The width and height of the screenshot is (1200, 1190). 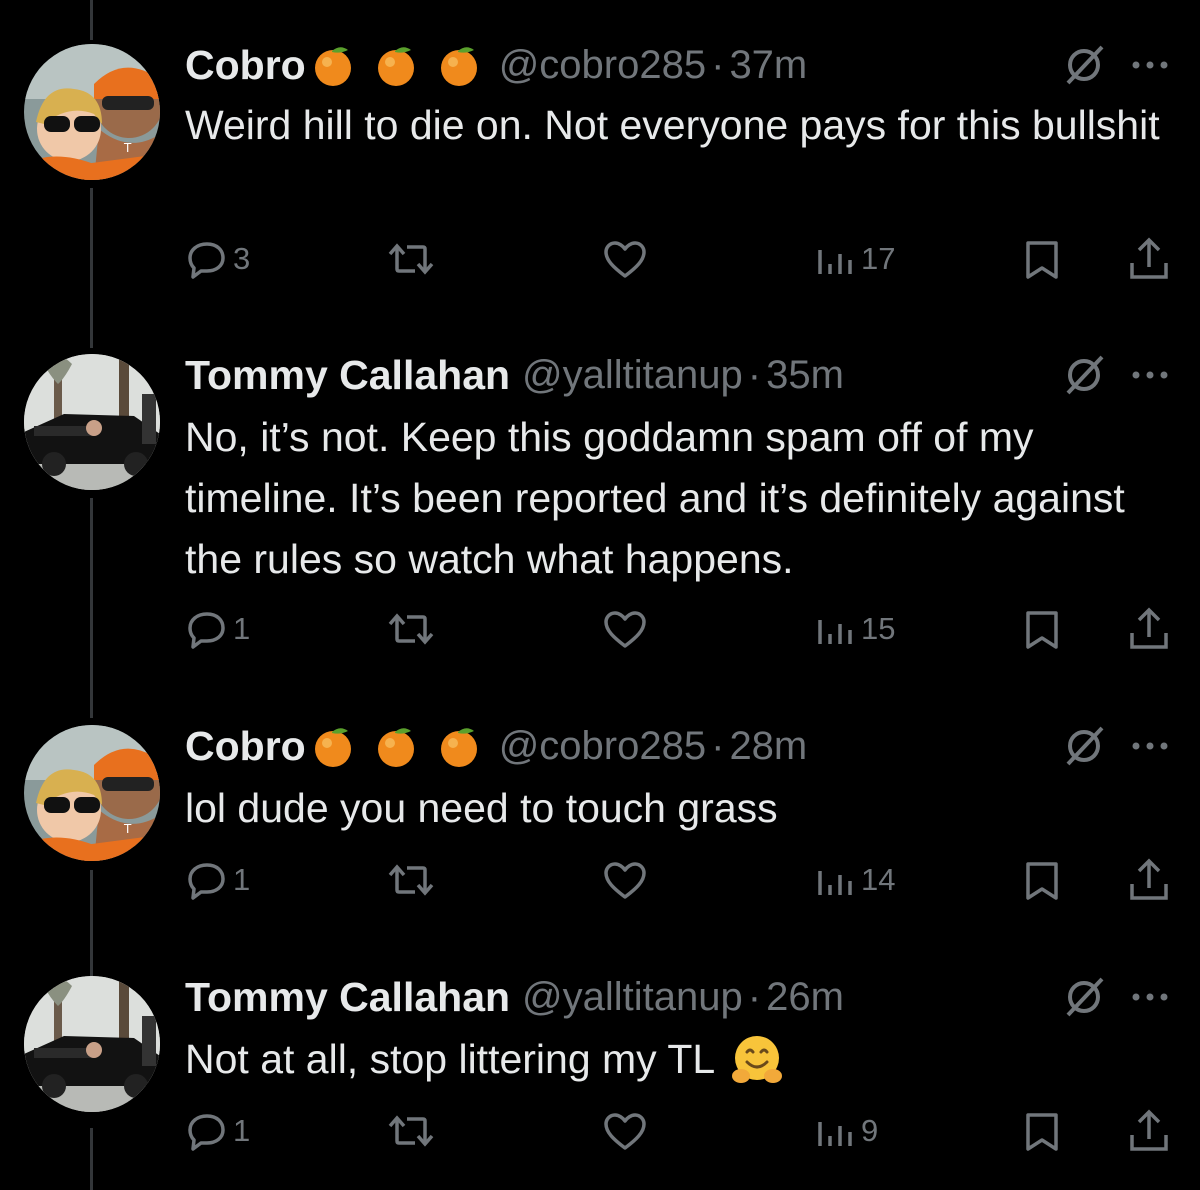 What do you see at coordinates (768, 746) in the screenshot?
I see `timestamp: 28m` at bounding box center [768, 746].